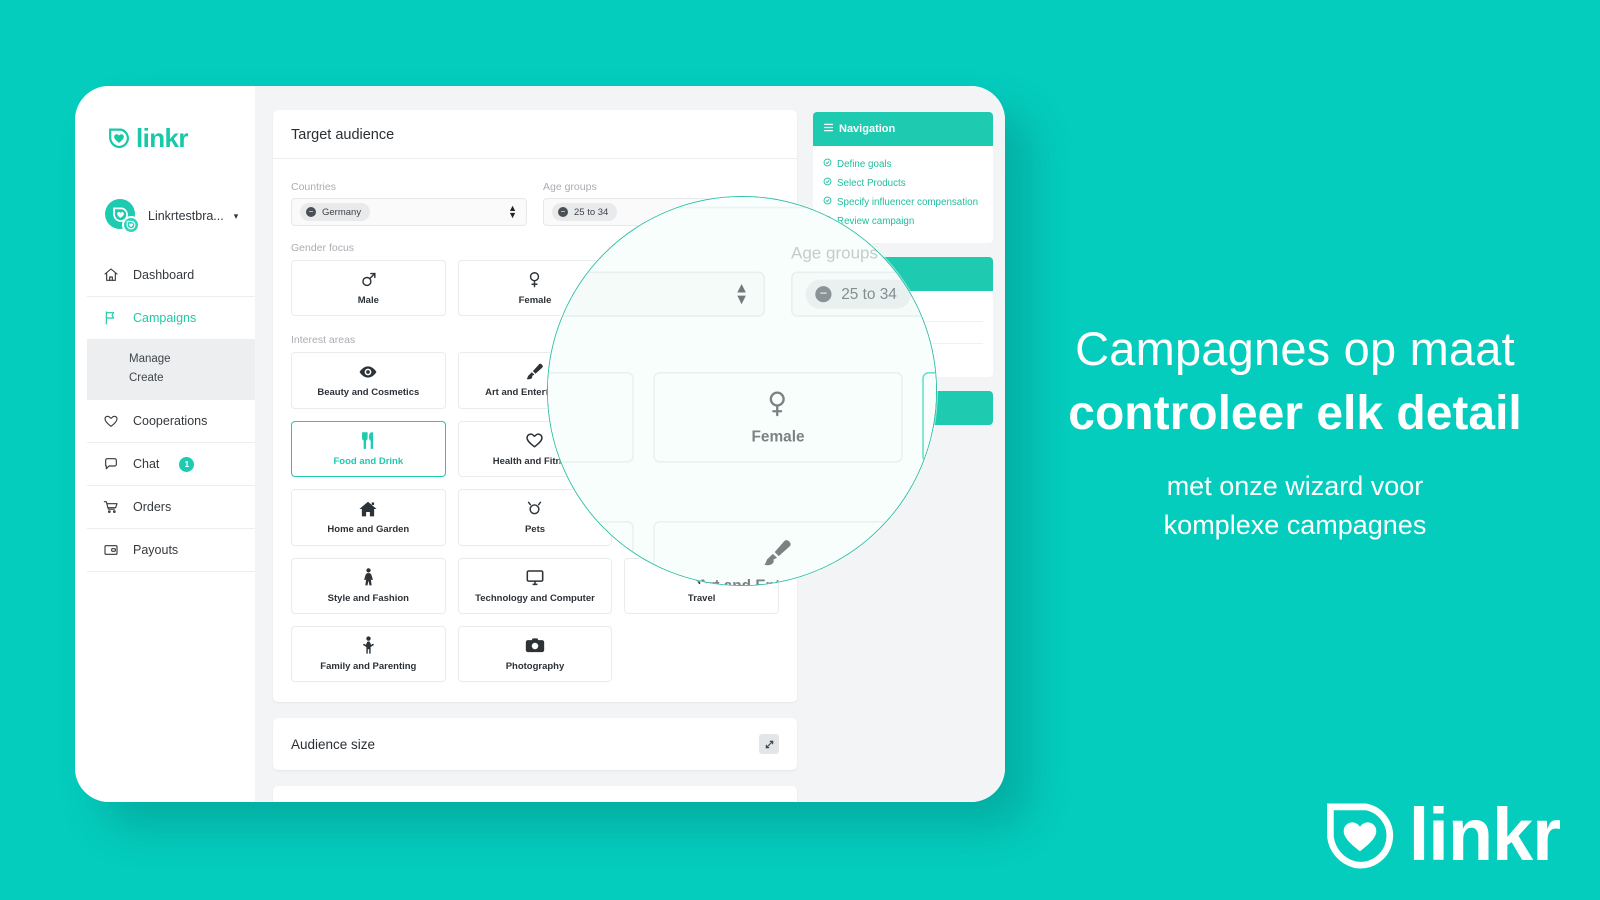  Describe the element at coordinates (368, 440) in the screenshot. I see `utensils-icon` at that location.